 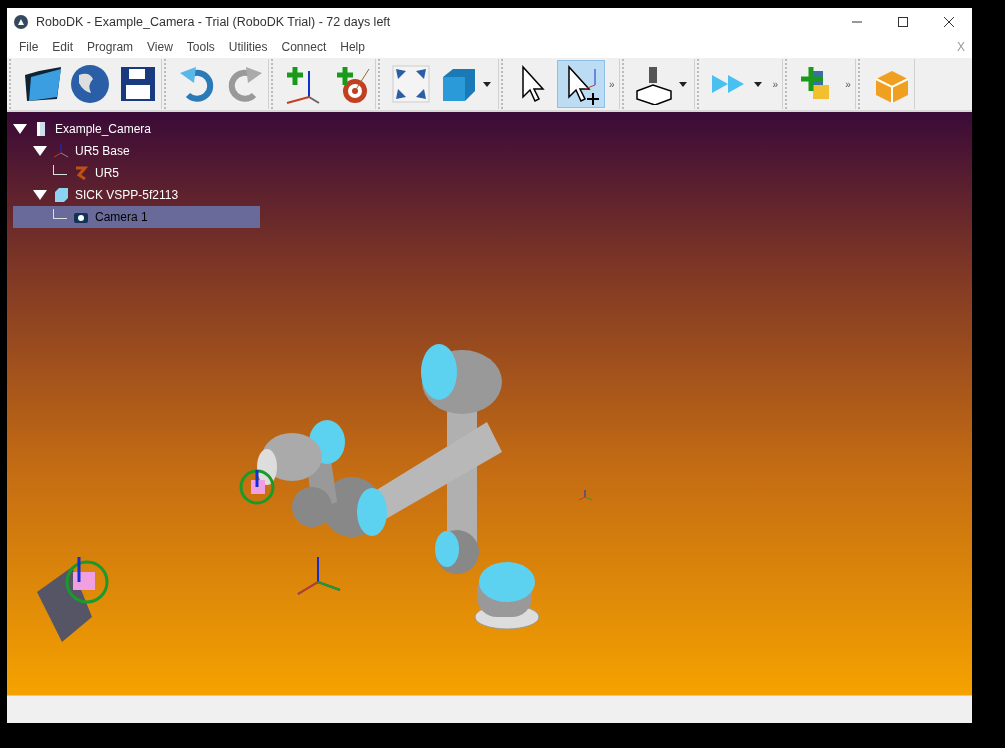 What do you see at coordinates (411, 84) in the screenshot?
I see `fit-view-icon` at bounding box center [411, 84].